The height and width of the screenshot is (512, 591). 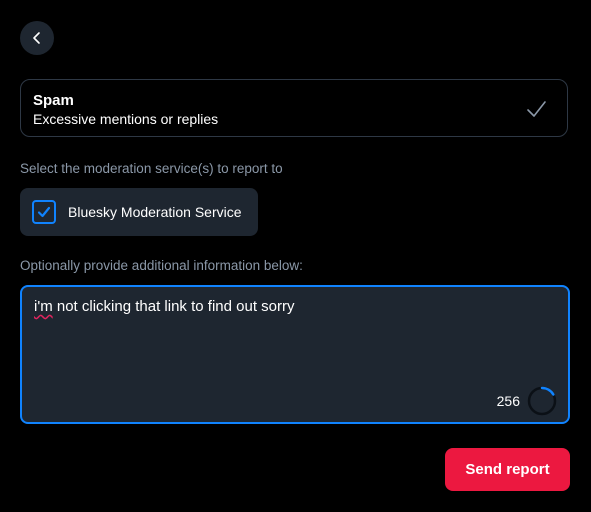 I want to click on checkbox-checked-icon, so click(x=44, y=212).